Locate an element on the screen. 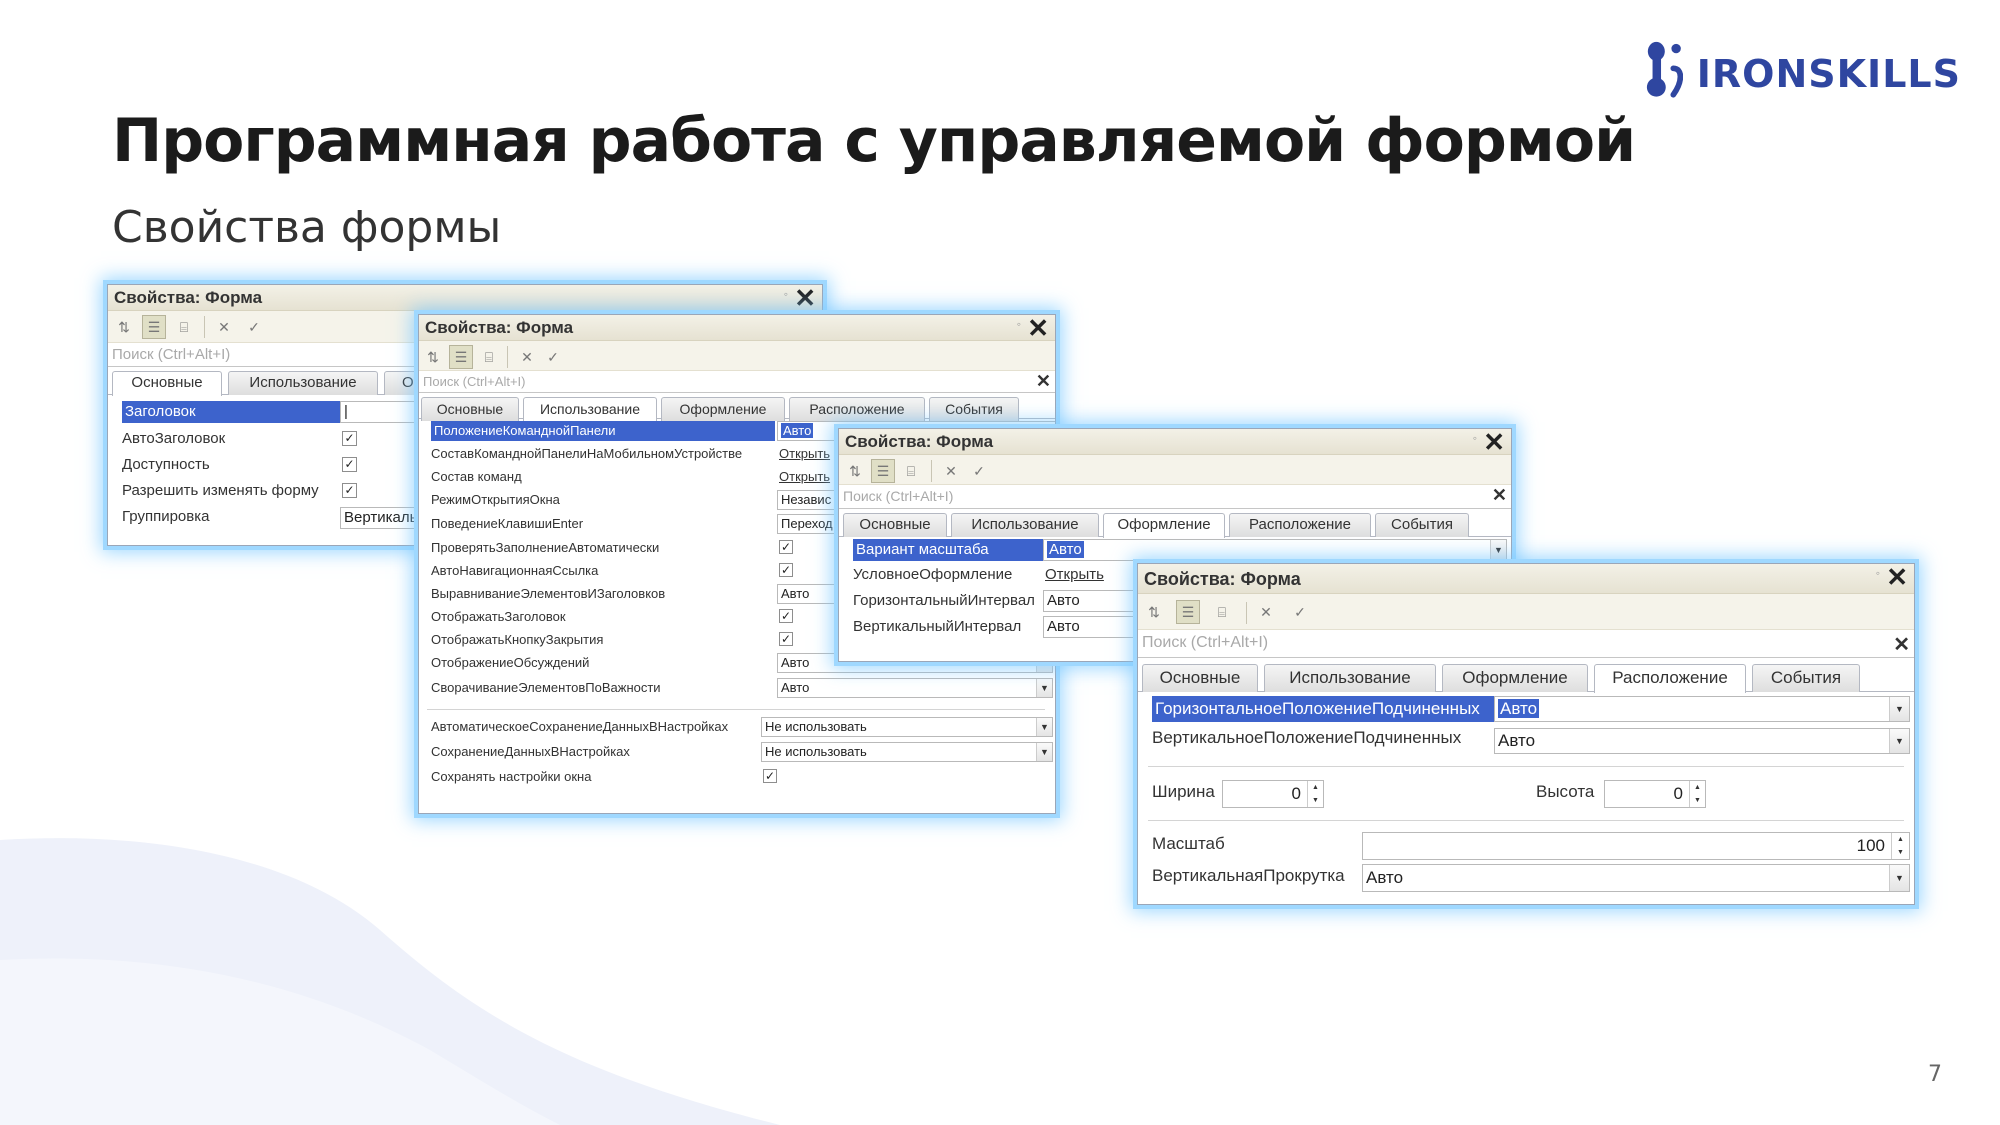 This screenshot has height=1125, width=2000. prop-gorizontalnoe-polozhenie-value: Авто ▼ is located at coordinates (1702, 709).